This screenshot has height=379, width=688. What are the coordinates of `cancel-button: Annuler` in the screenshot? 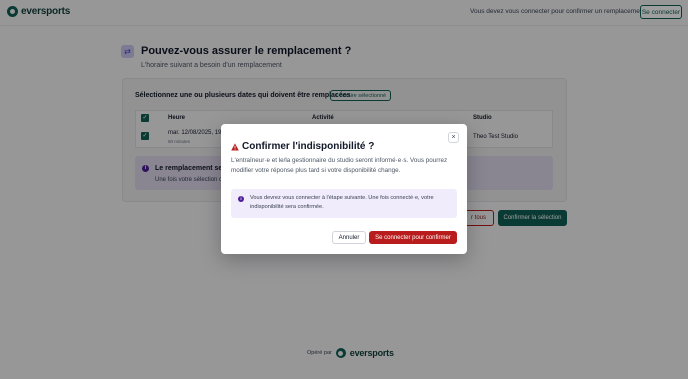 It's located at (349, 237).